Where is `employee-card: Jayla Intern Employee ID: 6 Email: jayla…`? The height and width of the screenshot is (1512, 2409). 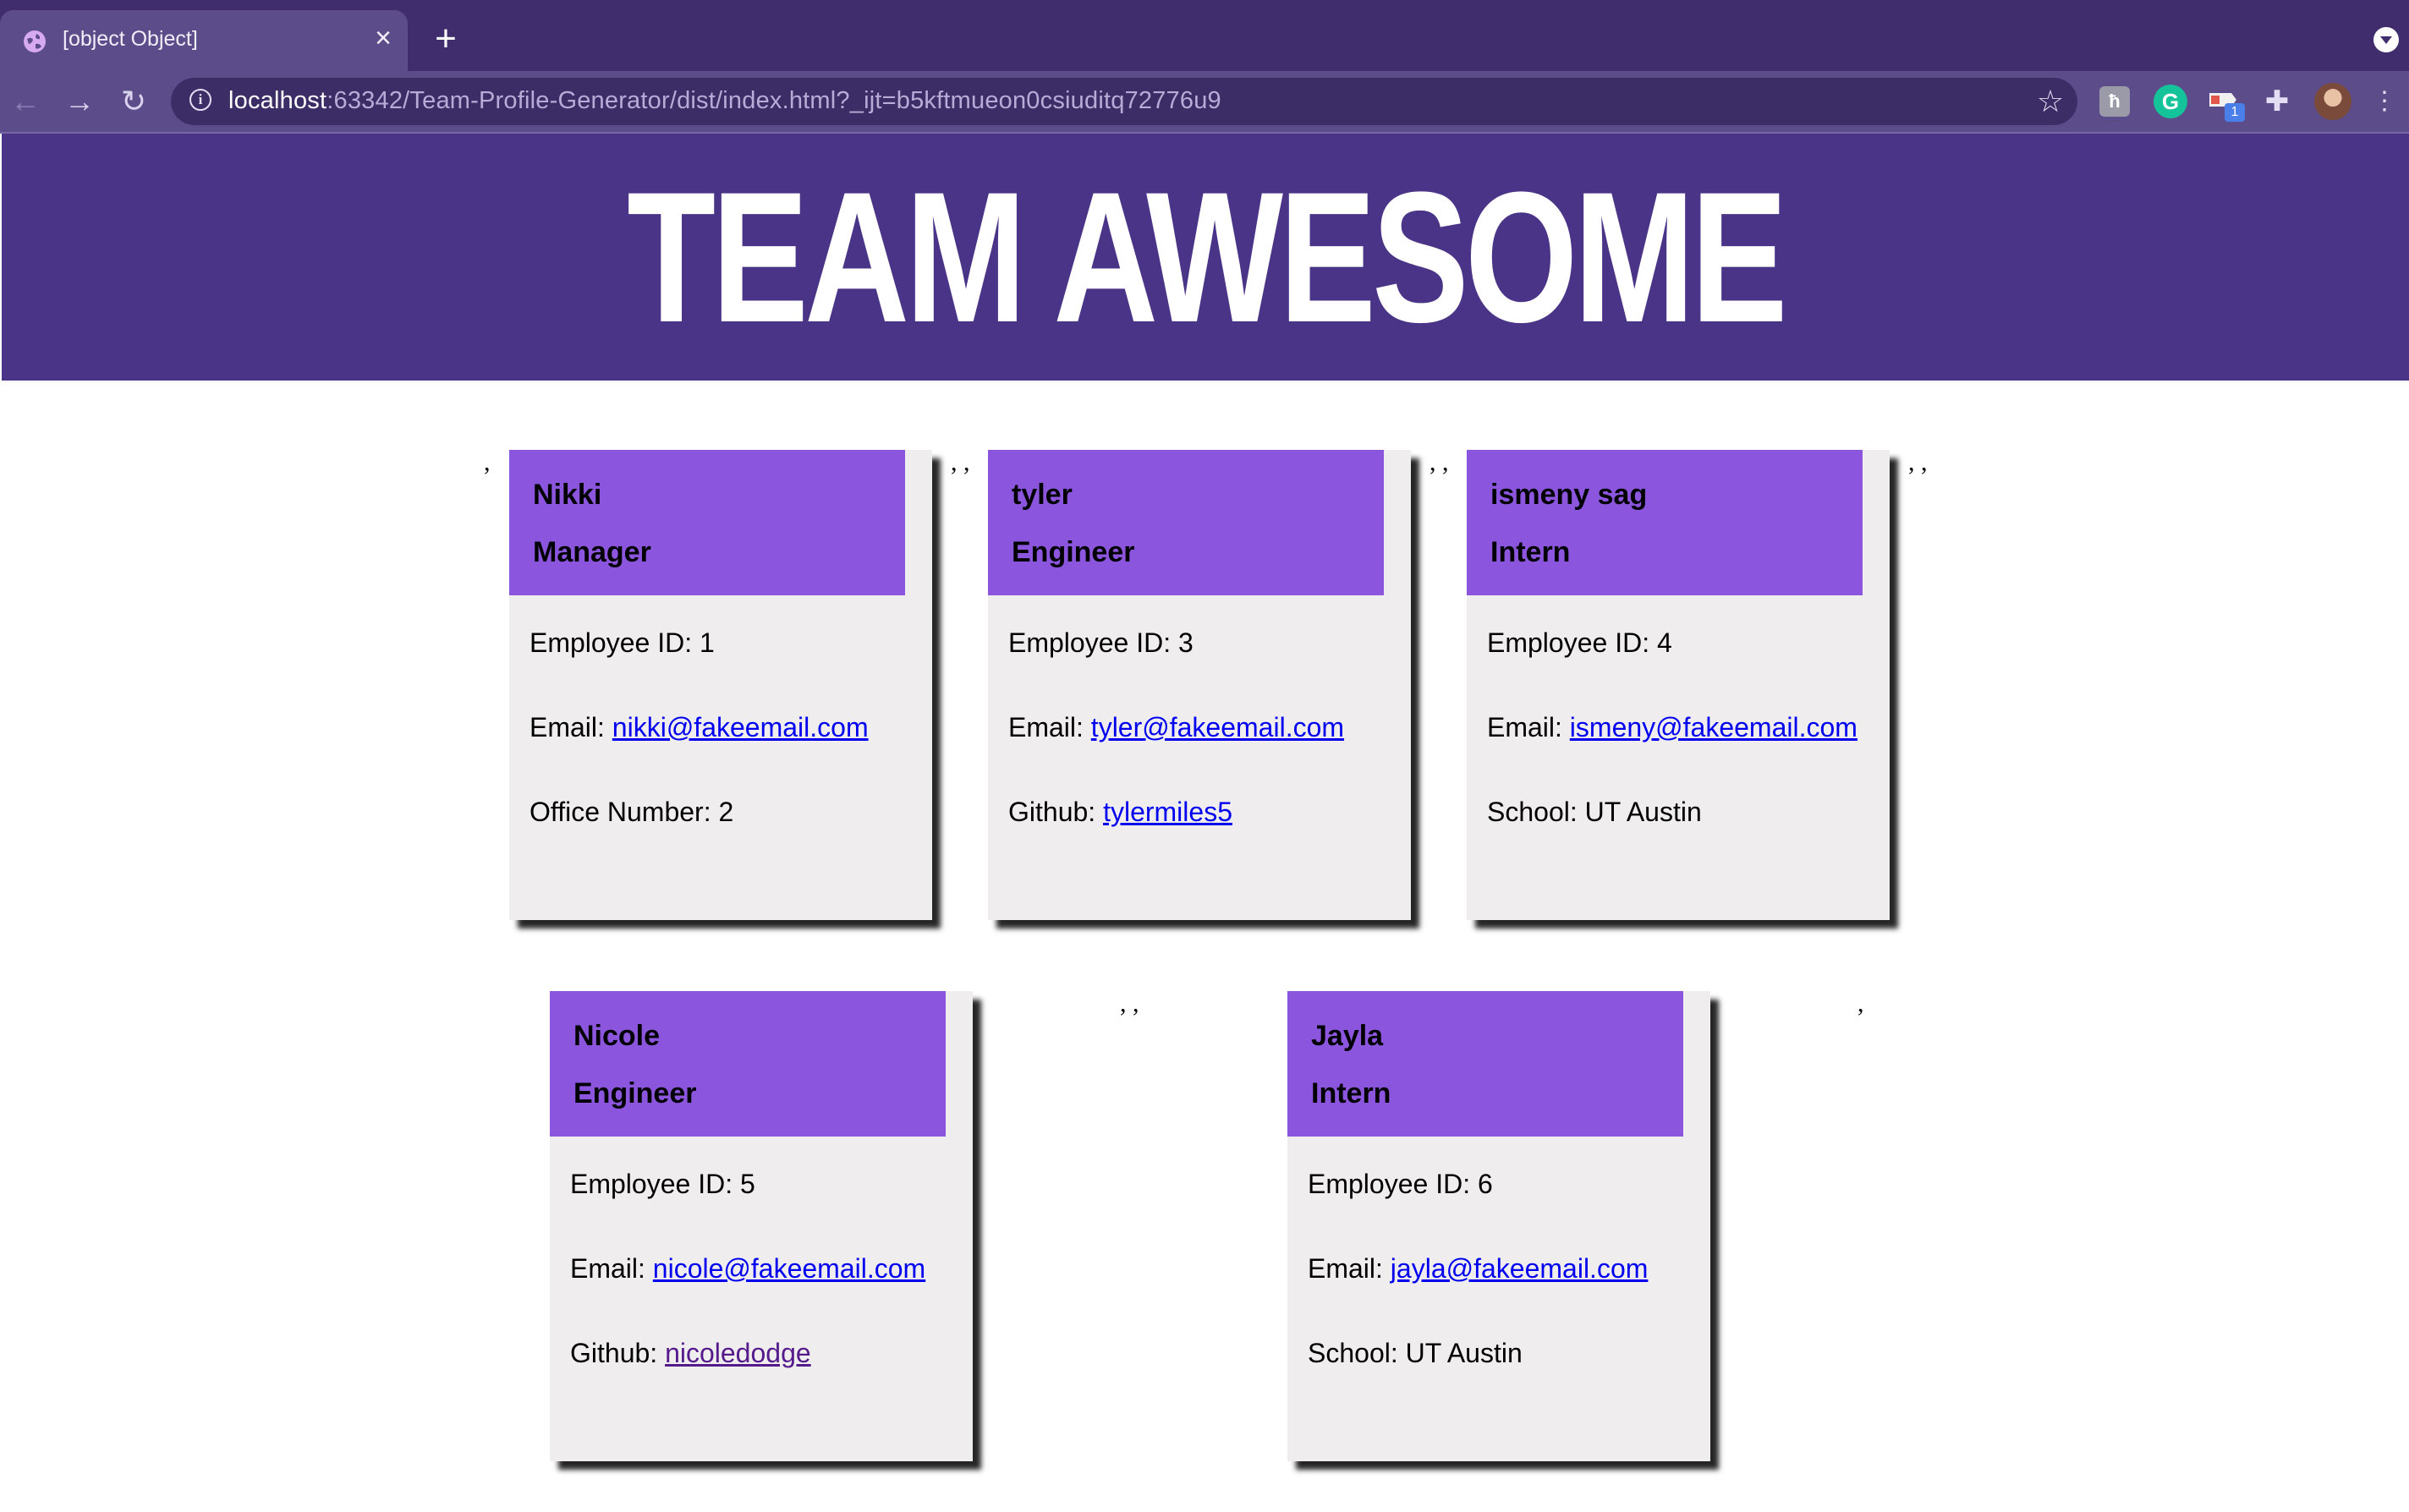
employee-card: Jayla Intern Employee ID: 6 Email: jayla… is located at coordinates (1498, 1226).